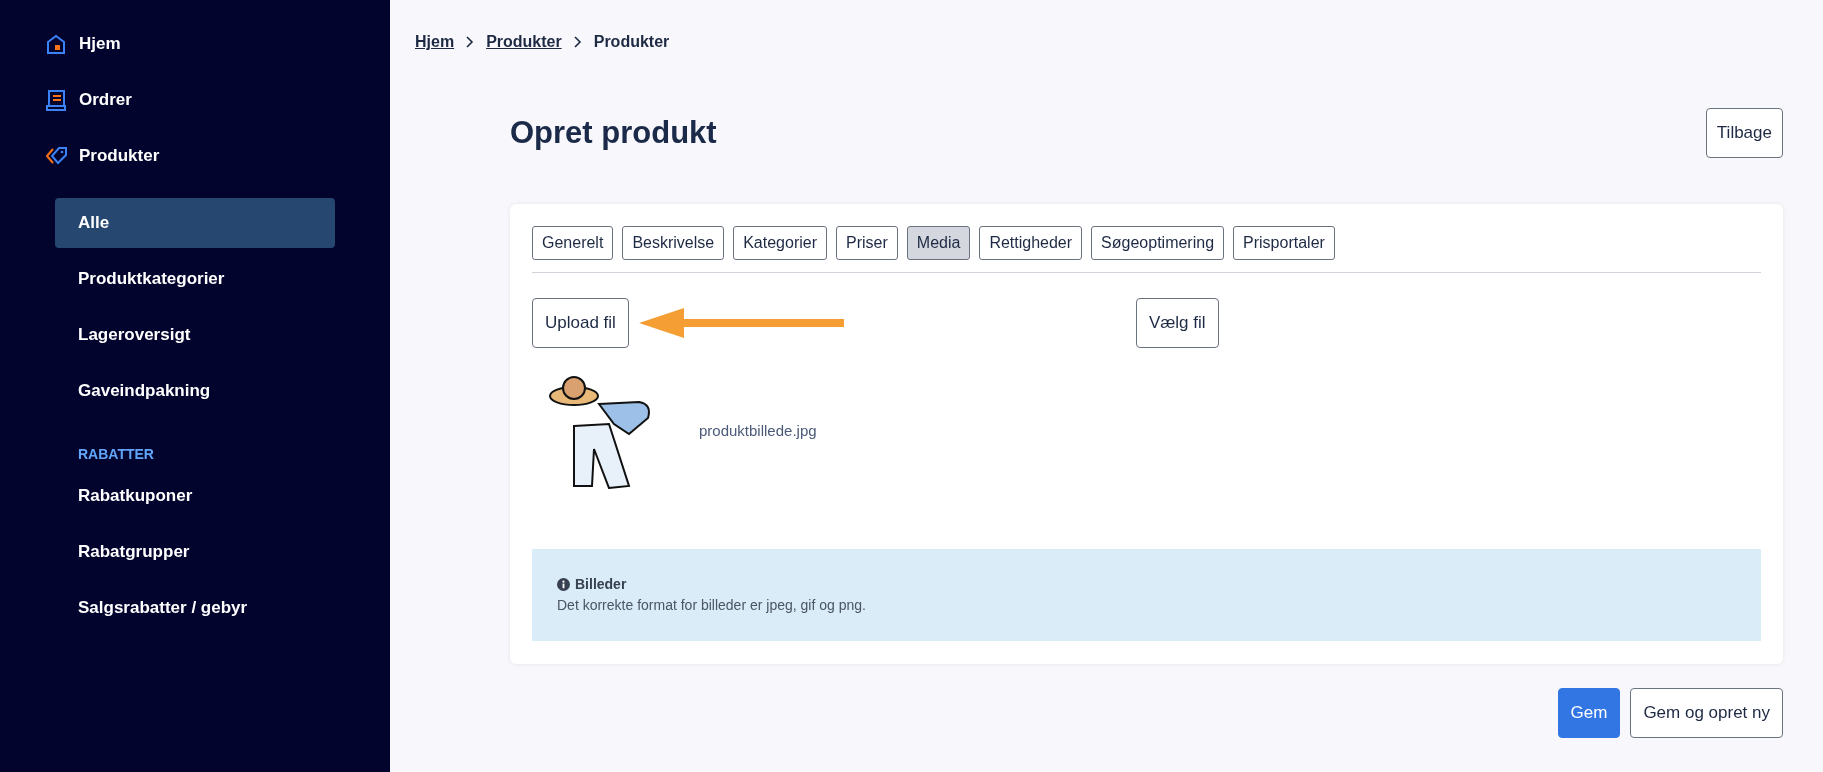  Describe the element at coordinates (1589, 713) in the screenshot. I see `save-button: Gem` at that location.